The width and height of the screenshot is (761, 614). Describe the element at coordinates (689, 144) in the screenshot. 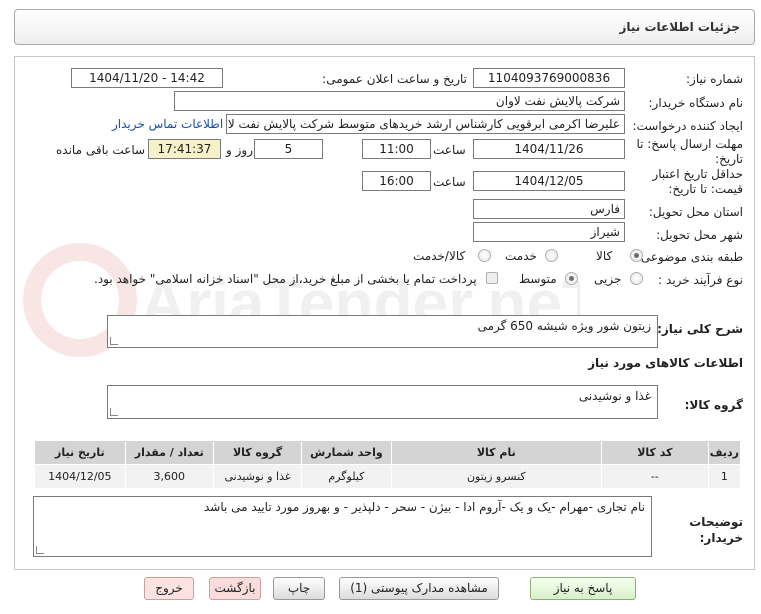

I see `deadline-label-1: مهلت ارسال پاسخ: تا` at that location.